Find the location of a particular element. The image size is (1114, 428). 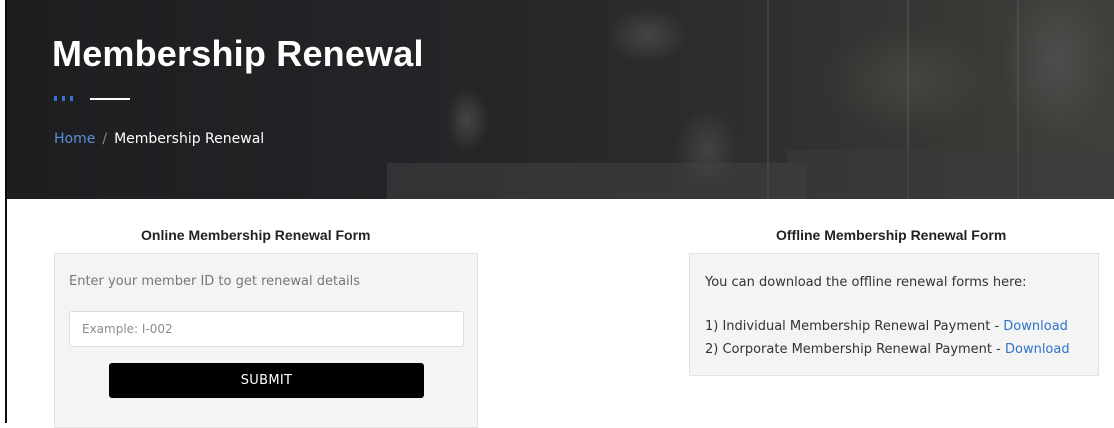

breadcrumb: Home / Membership Renewal is located at coordinates (159, 139).